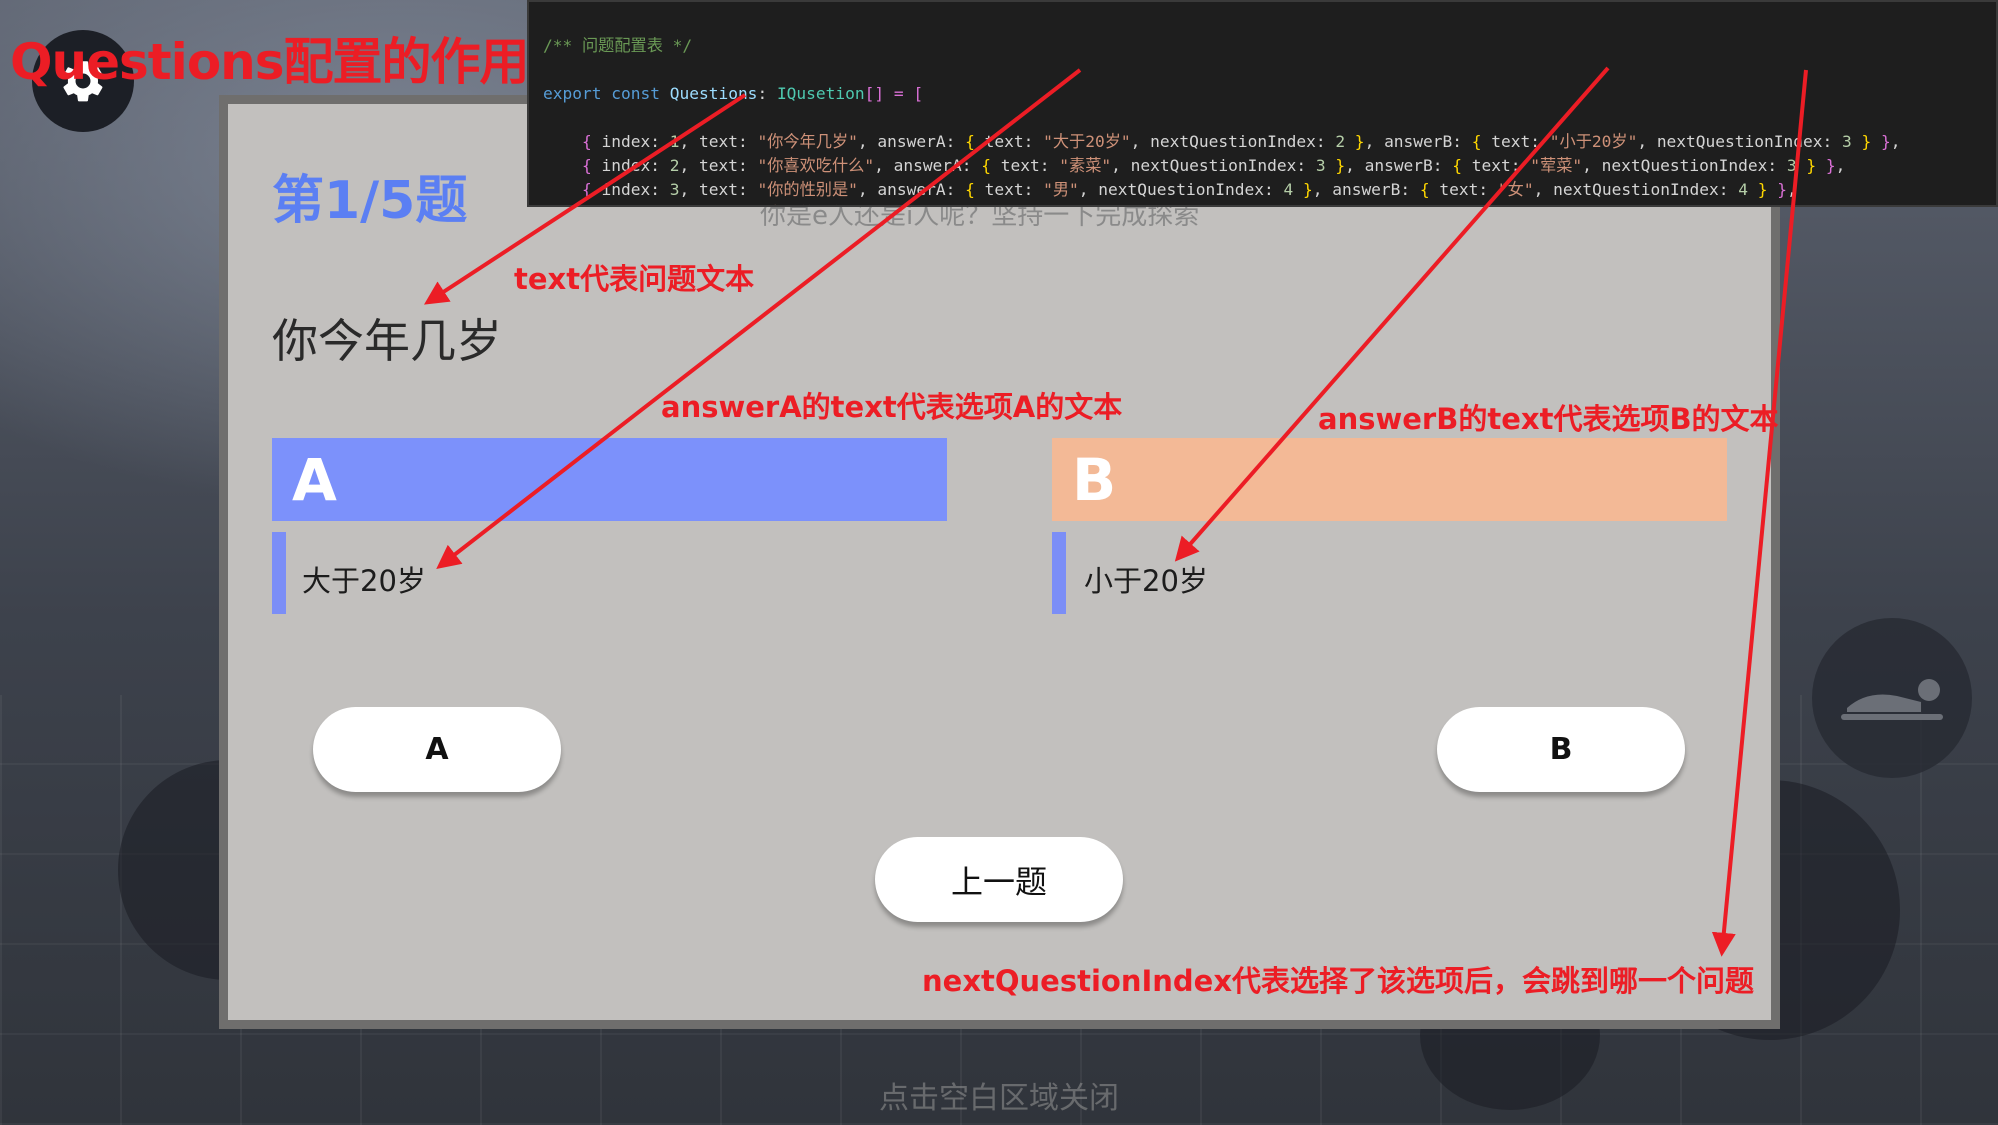 The image size is (1998, 1125). Describe the element at coordinates (1094, 479) in the screenshot. I see `option-b-letter: B` at that location.